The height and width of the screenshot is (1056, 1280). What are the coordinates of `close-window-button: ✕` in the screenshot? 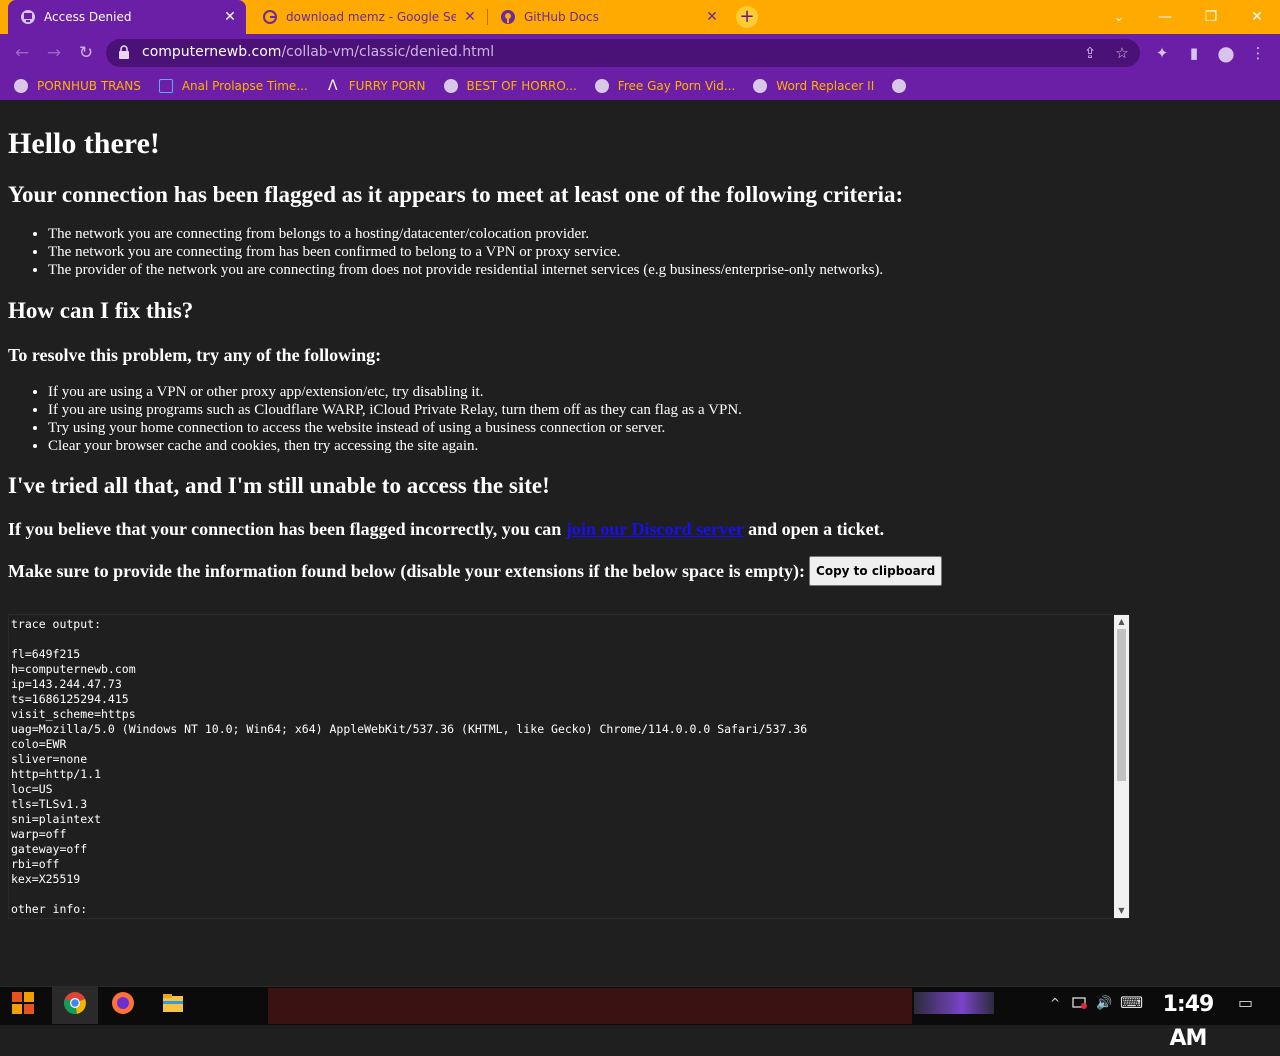 It's located at (1257, 17).